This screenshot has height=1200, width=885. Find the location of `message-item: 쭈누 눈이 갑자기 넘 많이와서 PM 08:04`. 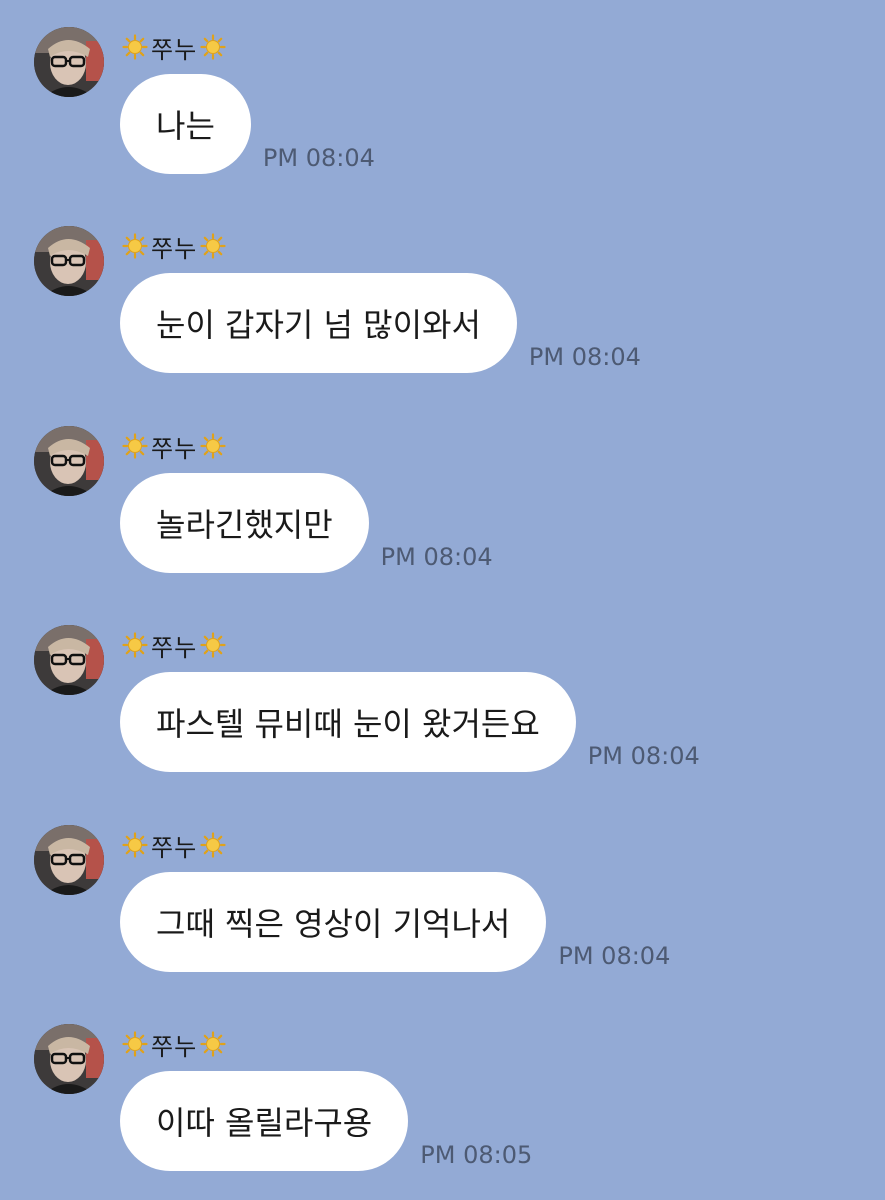

message-item: 쭈누 눈이 갑자기 넘 많이와서 PM 08:04 is located at coordinates (442, 306).